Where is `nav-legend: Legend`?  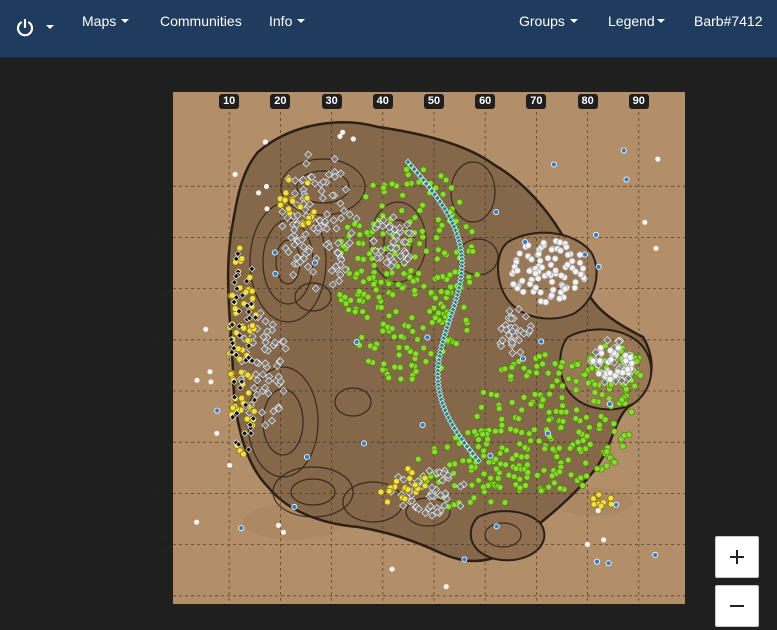
nav-legend: Legend is located at coordinates (636, 21).